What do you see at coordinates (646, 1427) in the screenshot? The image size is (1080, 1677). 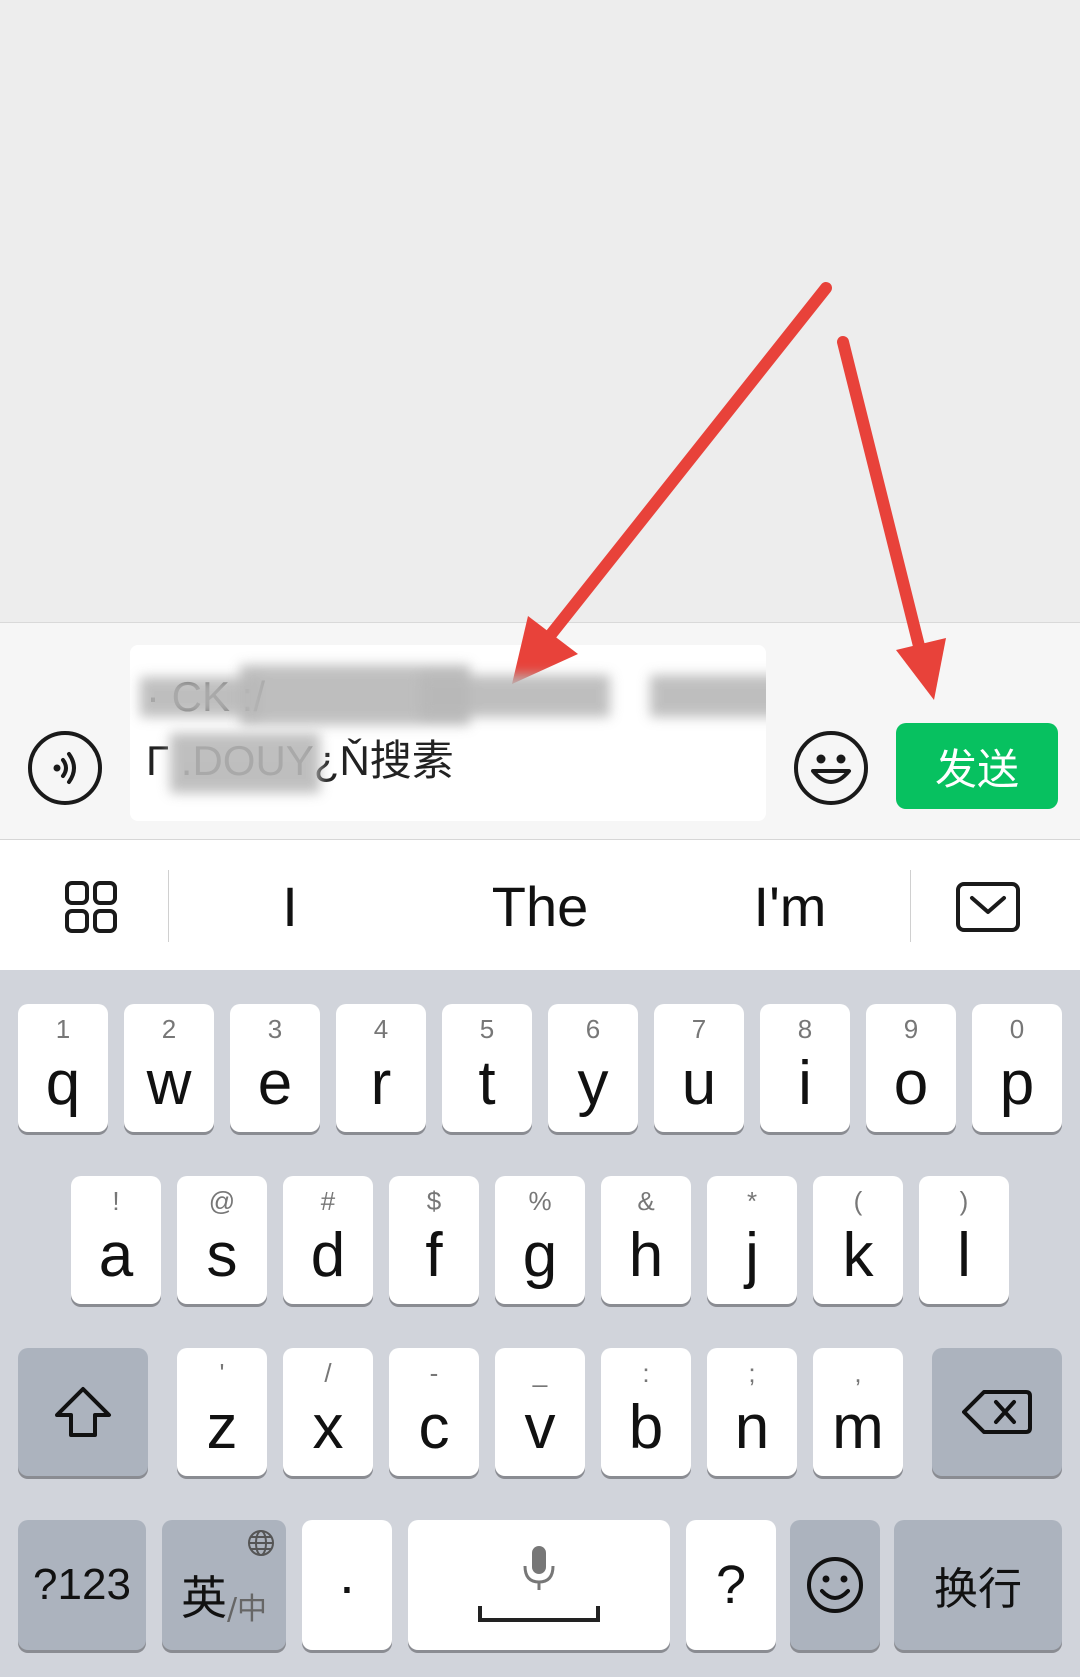 I see `key-label: b` at bounding box center [646, 1427].